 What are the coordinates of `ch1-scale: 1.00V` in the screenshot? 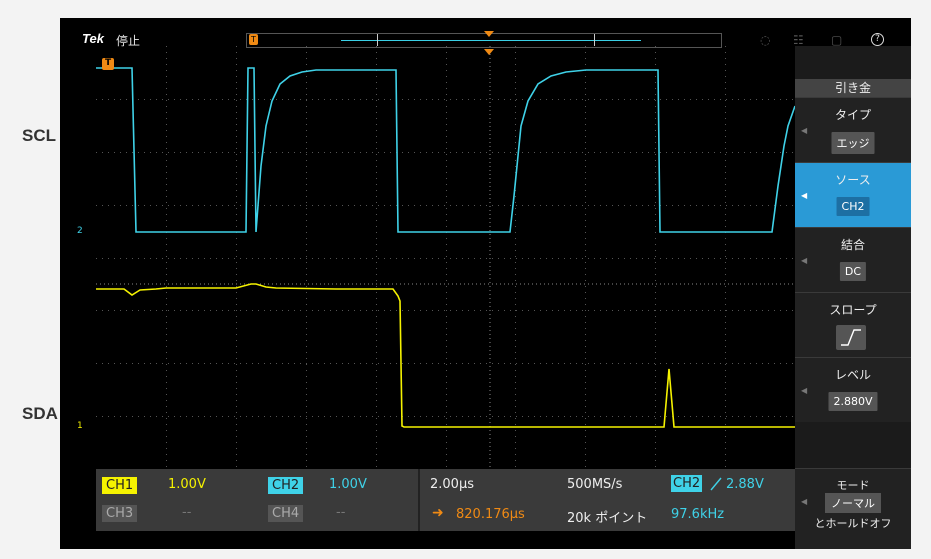 It's located at (187, 484).